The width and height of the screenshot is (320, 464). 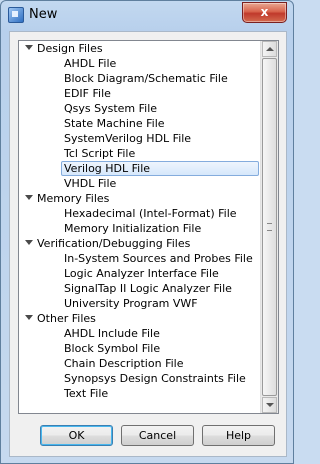 What do you see at coordinates (16, 15) in the screenshot?
I see `app-icon` at bounding box center [16, 15].